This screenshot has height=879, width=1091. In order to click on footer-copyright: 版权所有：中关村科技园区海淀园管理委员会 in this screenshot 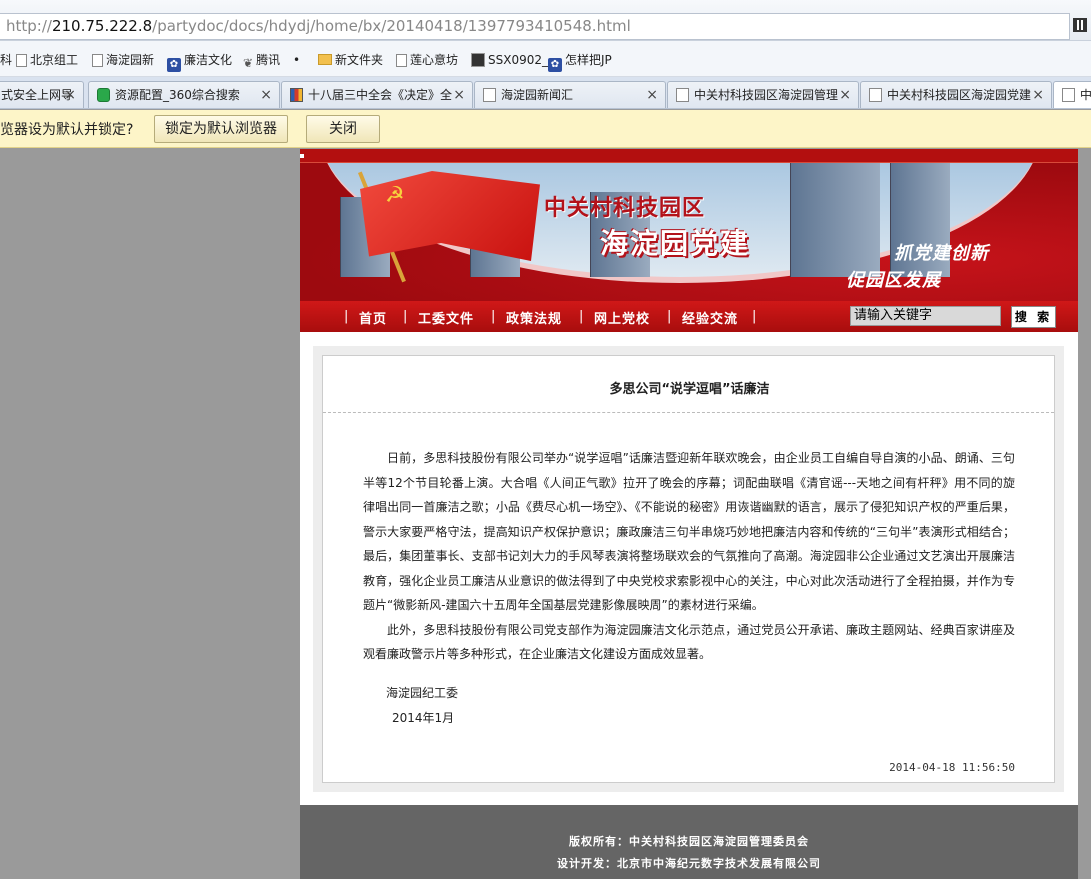, I will do `click(689, 841)`.